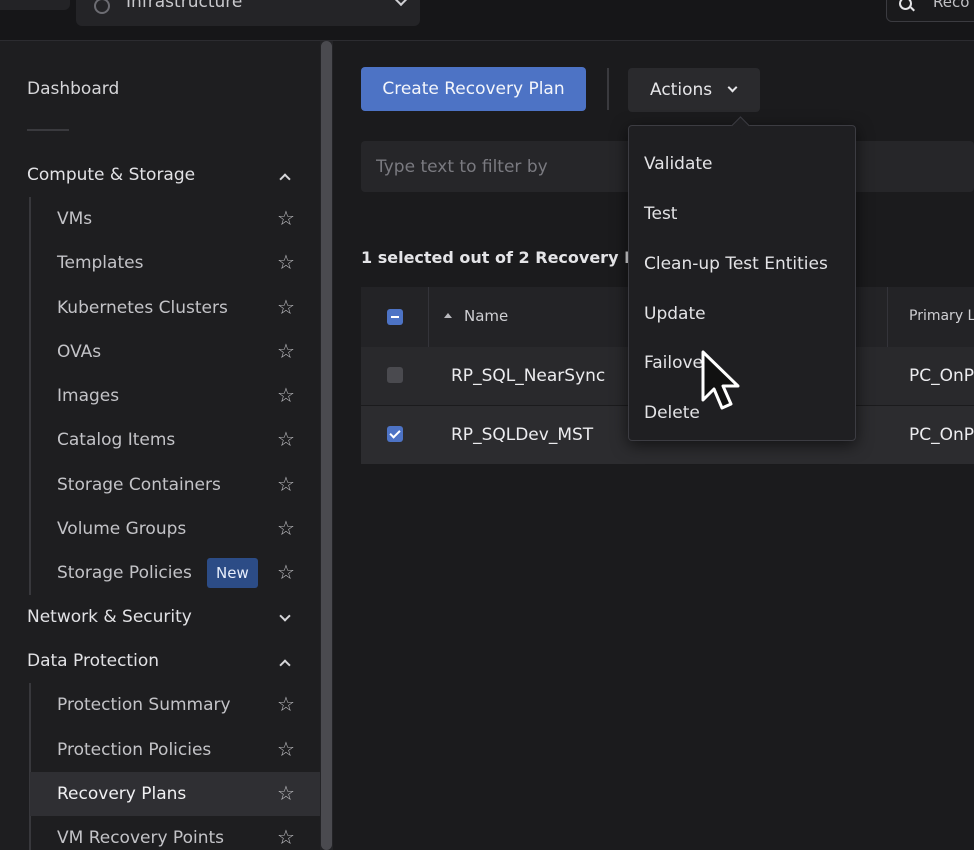 The image size is (974, 850). I want to click on sidebar-item-kubernetes-clusters: Kubernetes Clusters ☆, so click(175, 308).